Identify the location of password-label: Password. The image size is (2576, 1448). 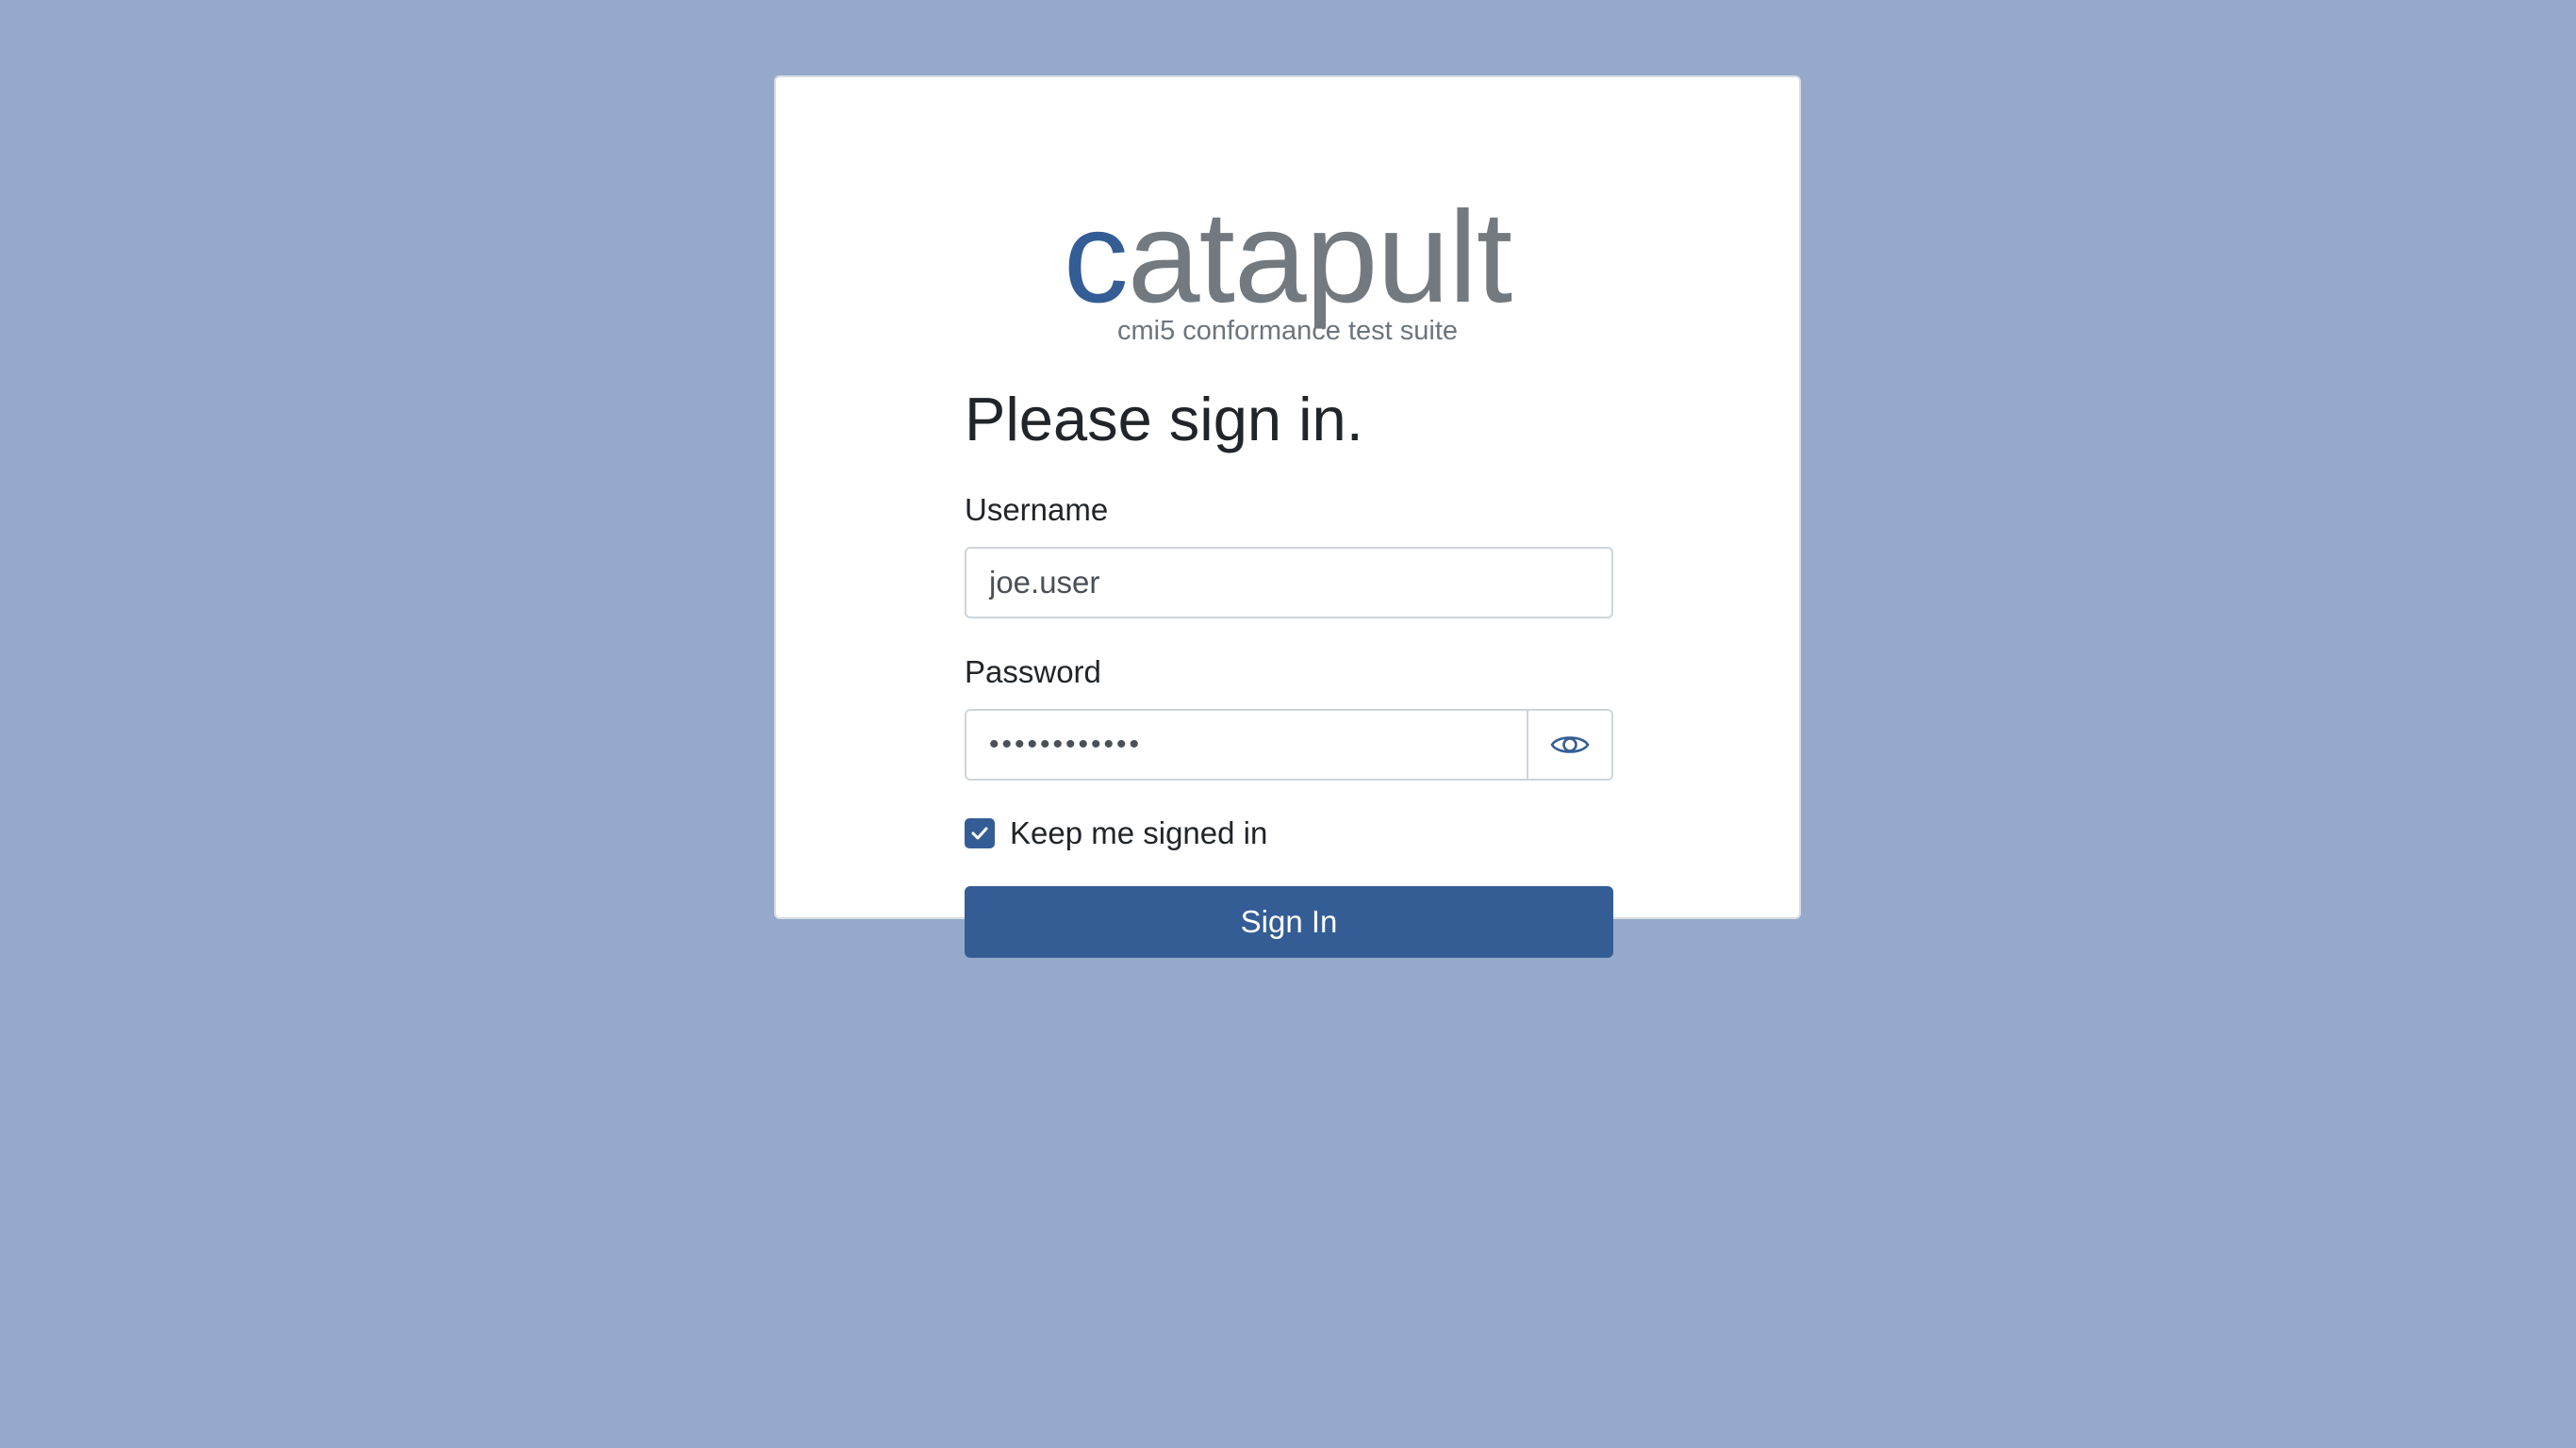
(1033, 671).